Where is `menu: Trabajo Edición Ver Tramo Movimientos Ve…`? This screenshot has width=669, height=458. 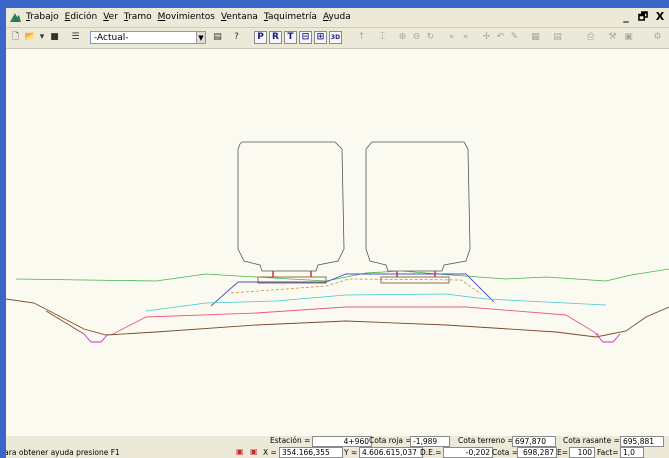 menu: Trabajo Edición Ver Tramo Movimientos Ve… is located at coordinates (188, 17).